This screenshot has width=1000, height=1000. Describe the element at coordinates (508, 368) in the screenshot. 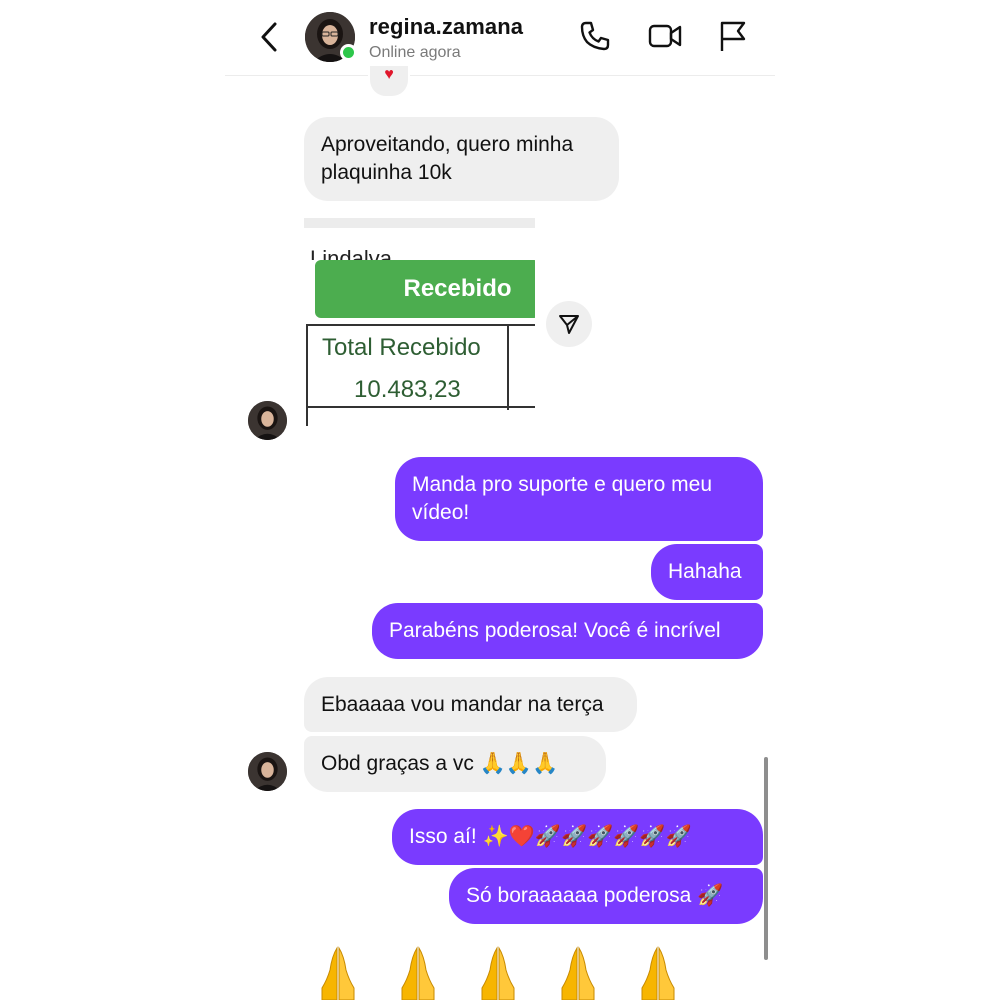

I see `table-divider` at that location.